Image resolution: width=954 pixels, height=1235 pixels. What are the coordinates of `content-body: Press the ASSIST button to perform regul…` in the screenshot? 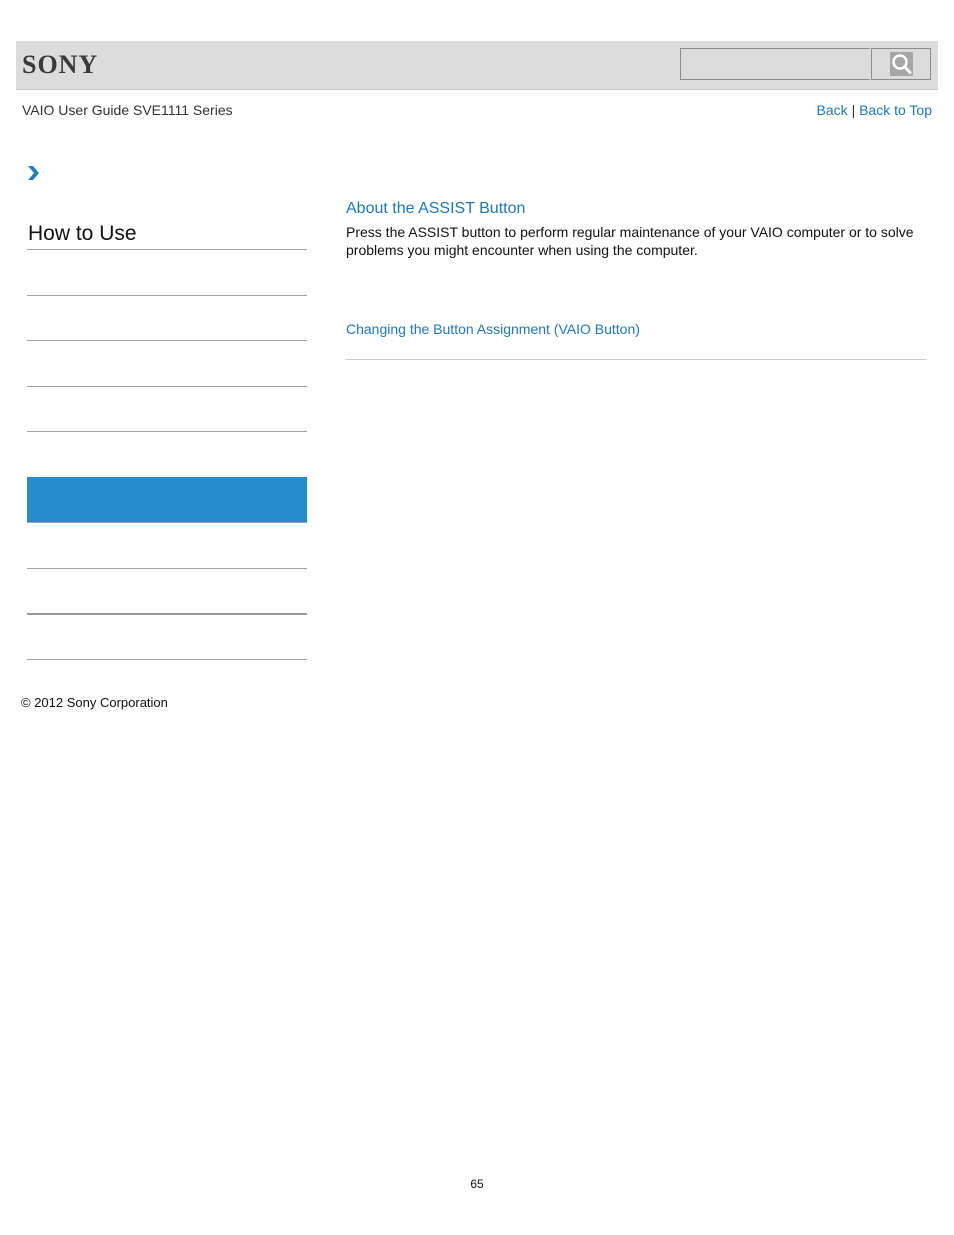 It's located at (630, 241).